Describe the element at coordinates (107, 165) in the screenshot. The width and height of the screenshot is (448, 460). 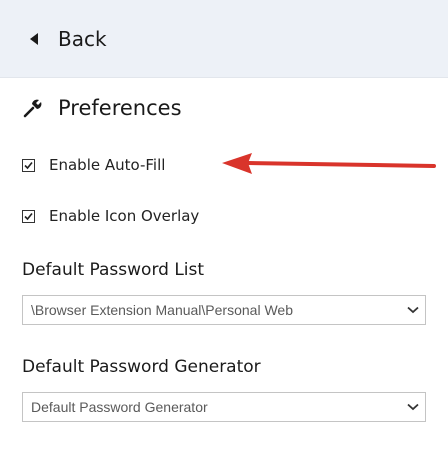
I see `enable-autofill-label: Enable Auto-Fill` at that location.